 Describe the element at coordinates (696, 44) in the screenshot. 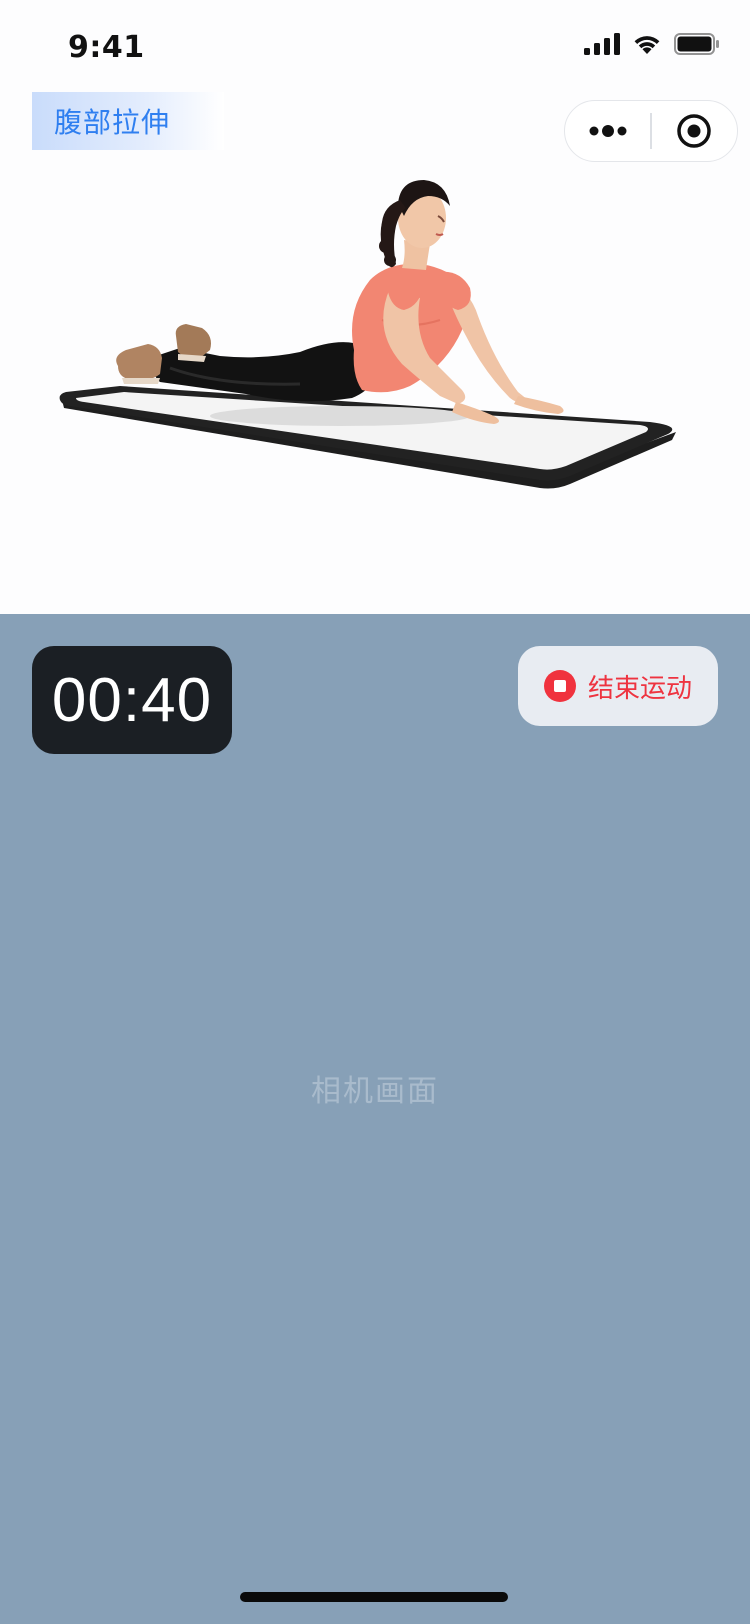

I see `battery-icon` at that location.